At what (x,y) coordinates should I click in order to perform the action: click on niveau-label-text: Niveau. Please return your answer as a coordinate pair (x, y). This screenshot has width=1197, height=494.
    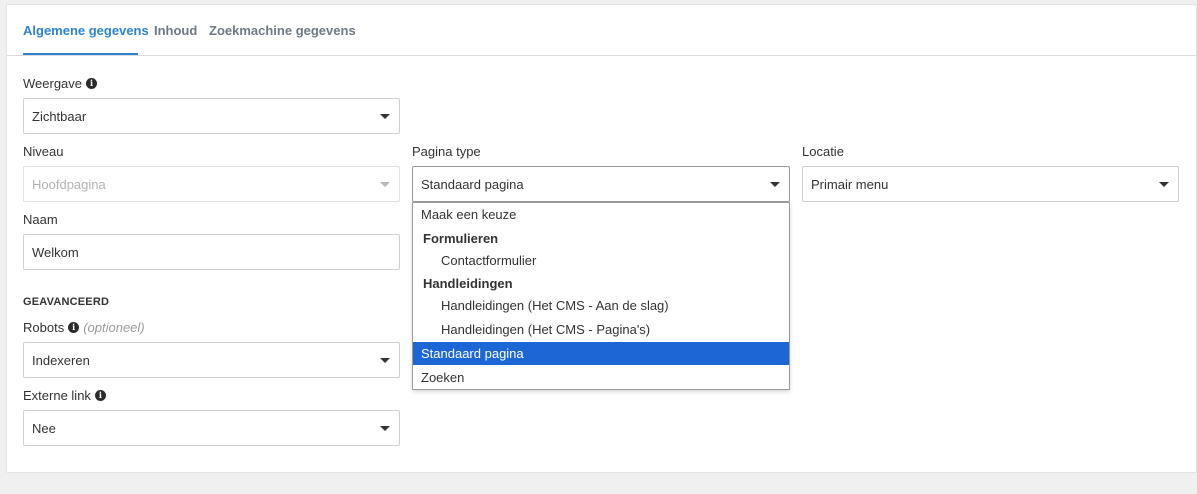
    Looking at the image, I should click on (43, 151).